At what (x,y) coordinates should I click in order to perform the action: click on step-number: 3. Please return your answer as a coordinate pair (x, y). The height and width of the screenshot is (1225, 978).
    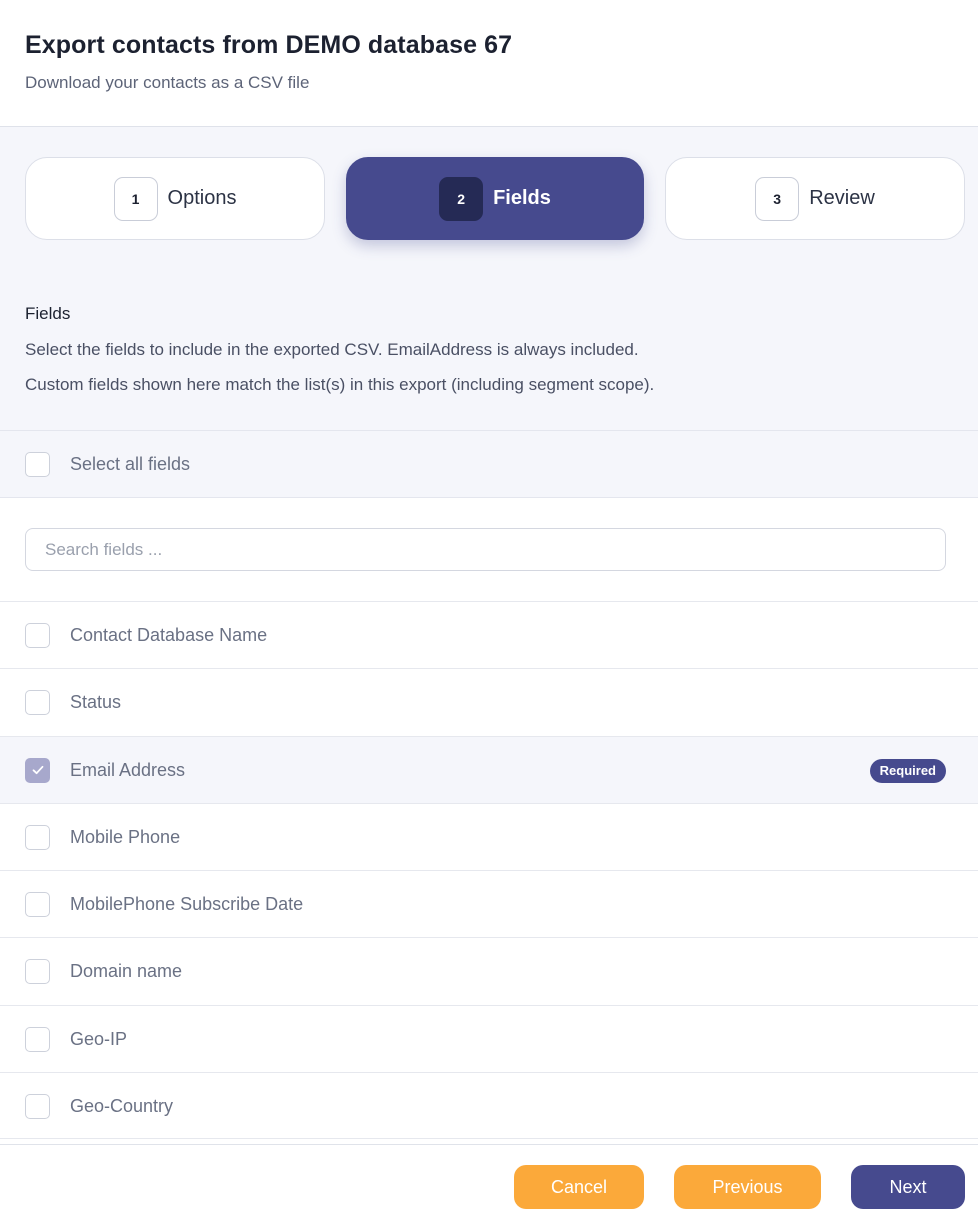
    Looking at the image, I should click on (777, 198).